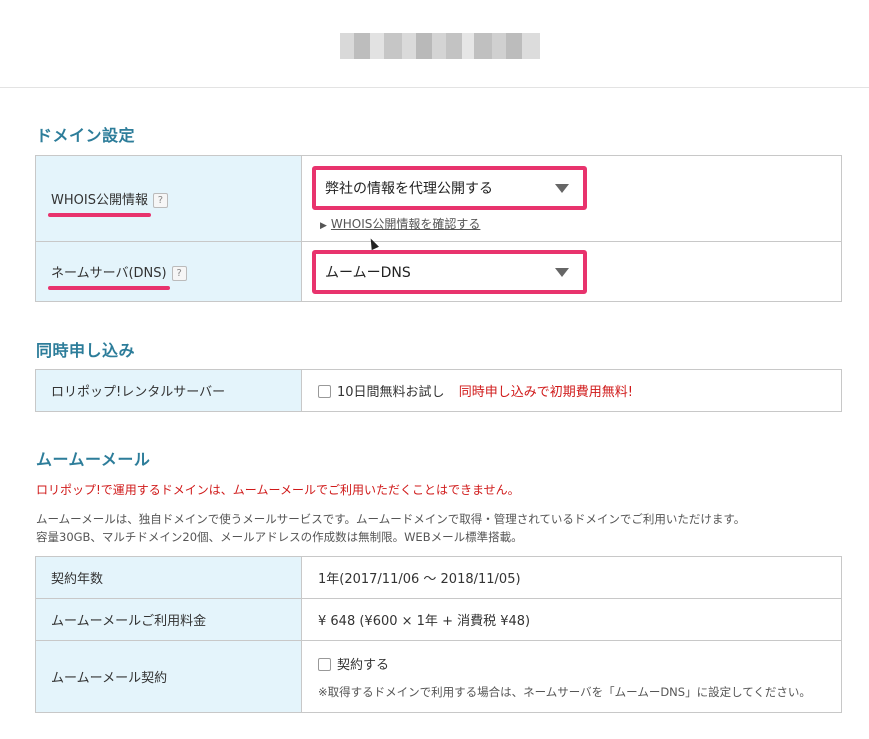 This screenshot has width=869, height=739. I want to click on blurred-site-title, so click(440, 46).